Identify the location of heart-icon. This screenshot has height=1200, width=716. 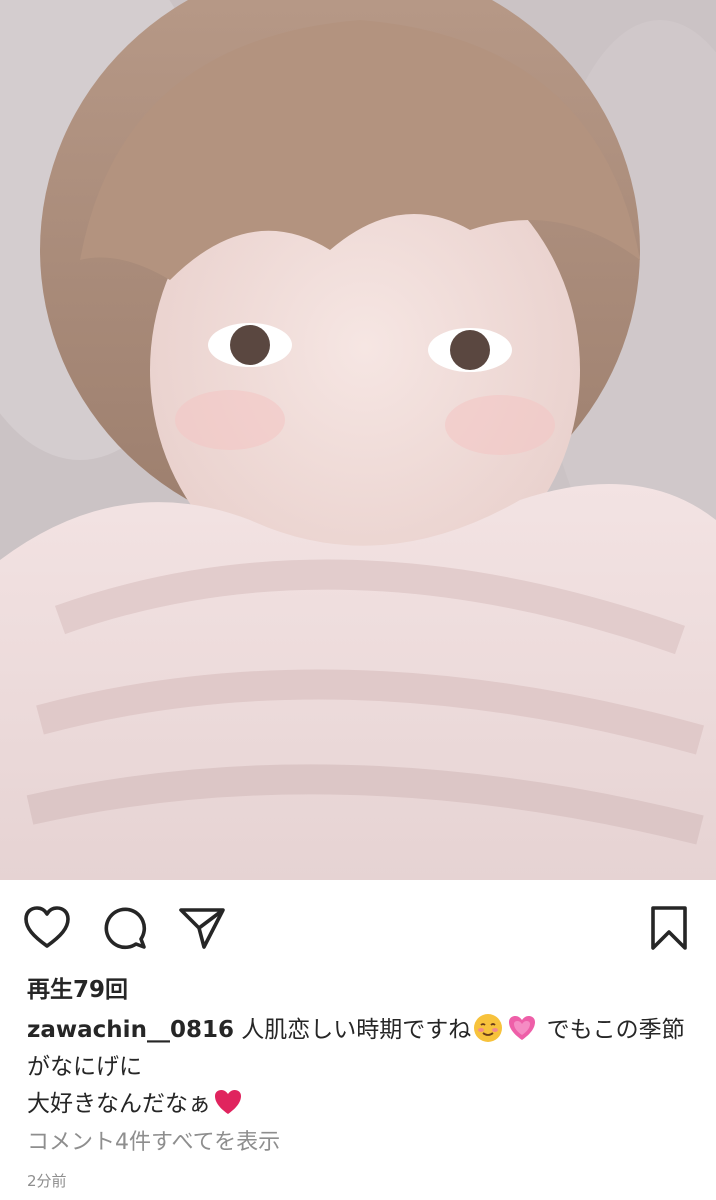
(47, 927).